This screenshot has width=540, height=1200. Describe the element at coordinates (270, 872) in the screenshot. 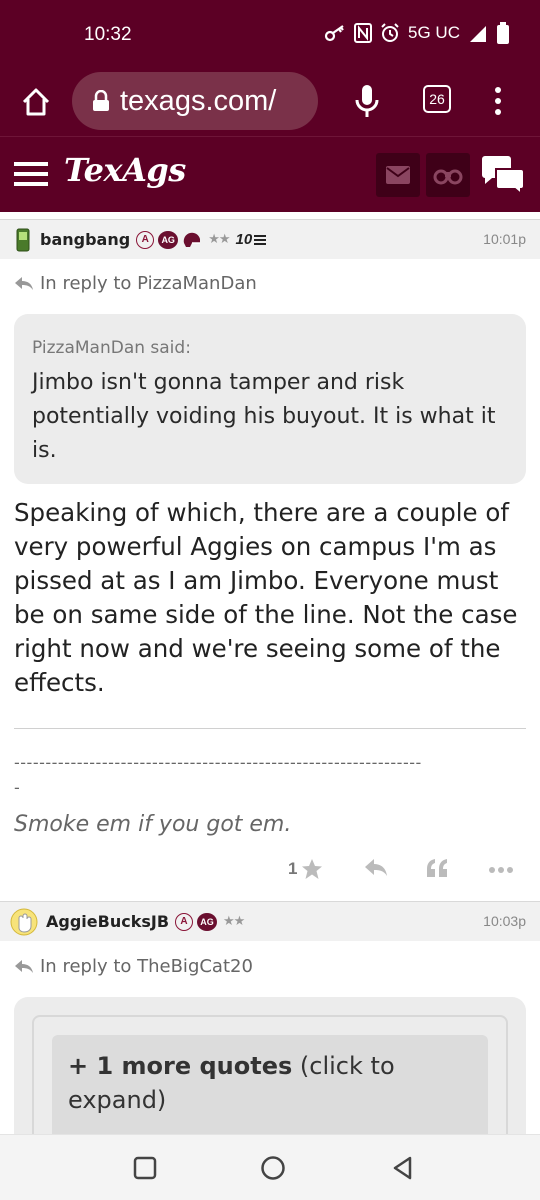

I see `post-actions: 1` at that location.